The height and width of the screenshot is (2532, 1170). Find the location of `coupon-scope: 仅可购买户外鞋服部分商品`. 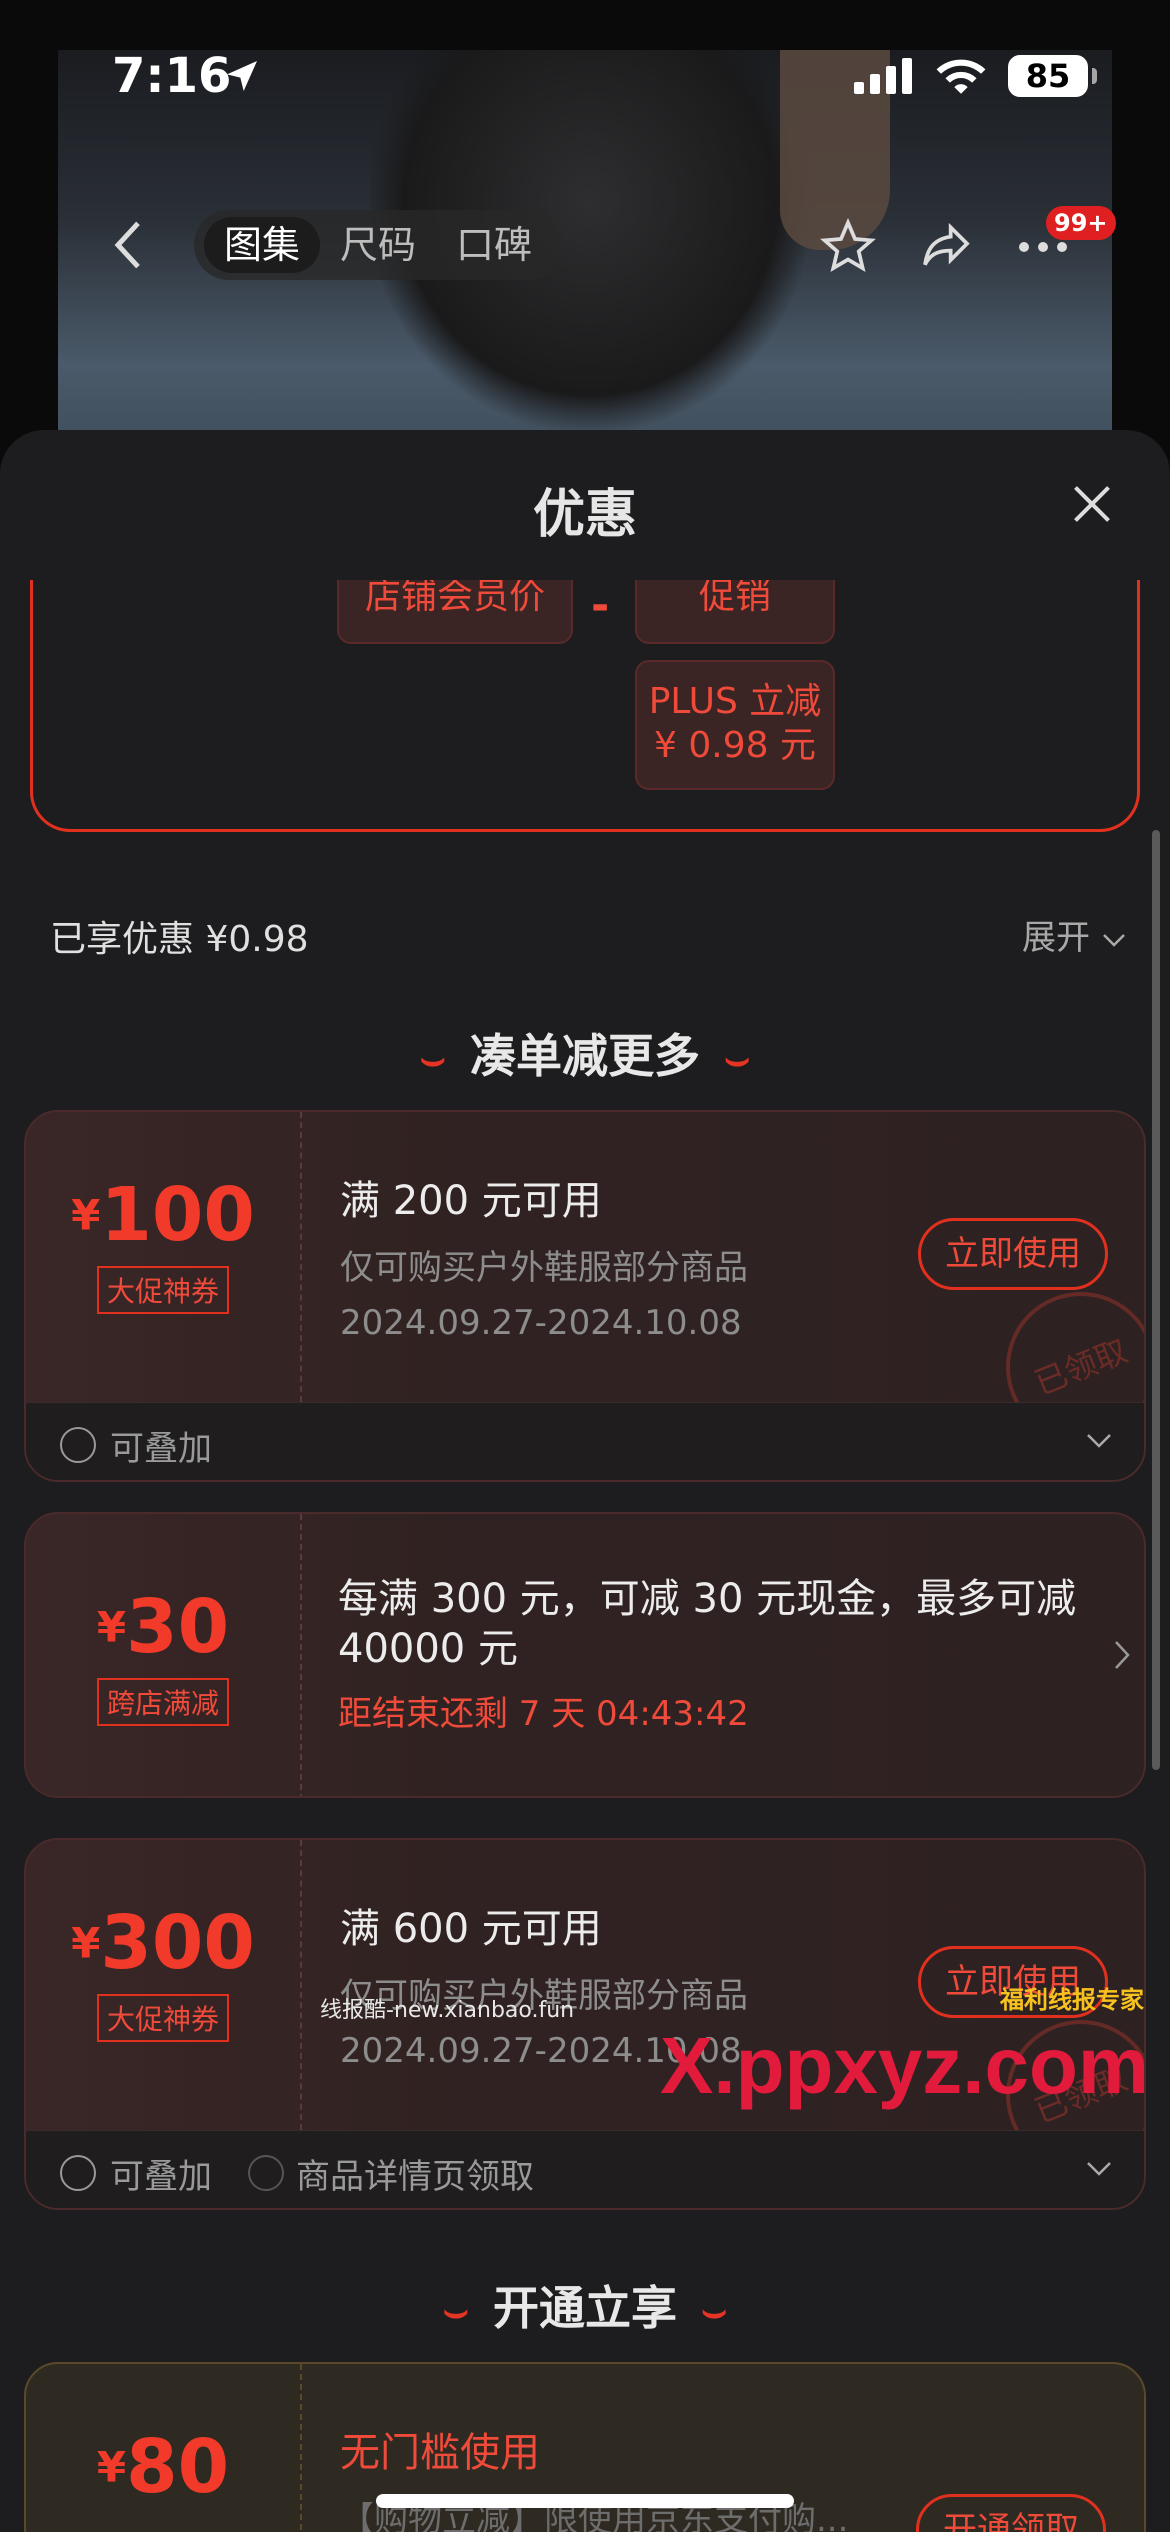

coupon-scope: 仅可购买户外鞋服部分商品 is located at coordinates (544, 1268).